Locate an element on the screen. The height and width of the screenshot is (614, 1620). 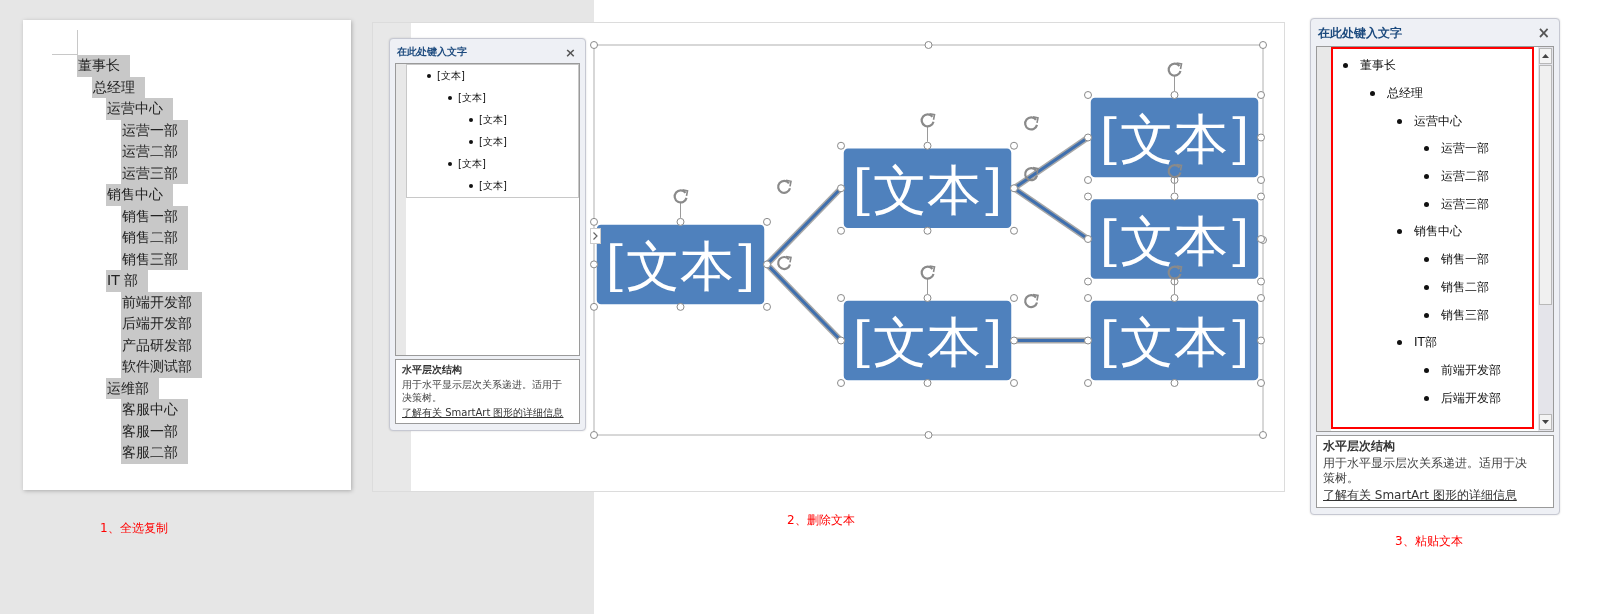
step-caption: 2、删除文本 is located at coordinates (821, 520).